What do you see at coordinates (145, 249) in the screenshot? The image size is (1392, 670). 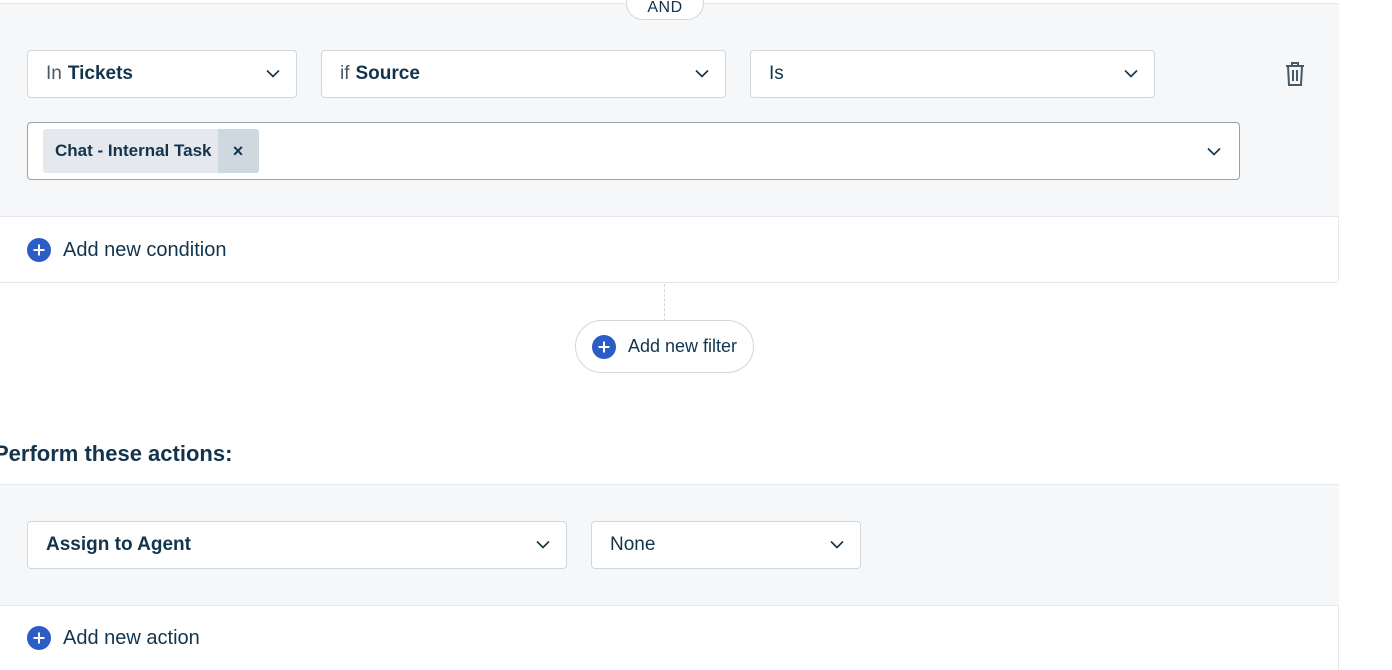 I see `add-condition-label: Add new condition` at bounding box center [145, 249].